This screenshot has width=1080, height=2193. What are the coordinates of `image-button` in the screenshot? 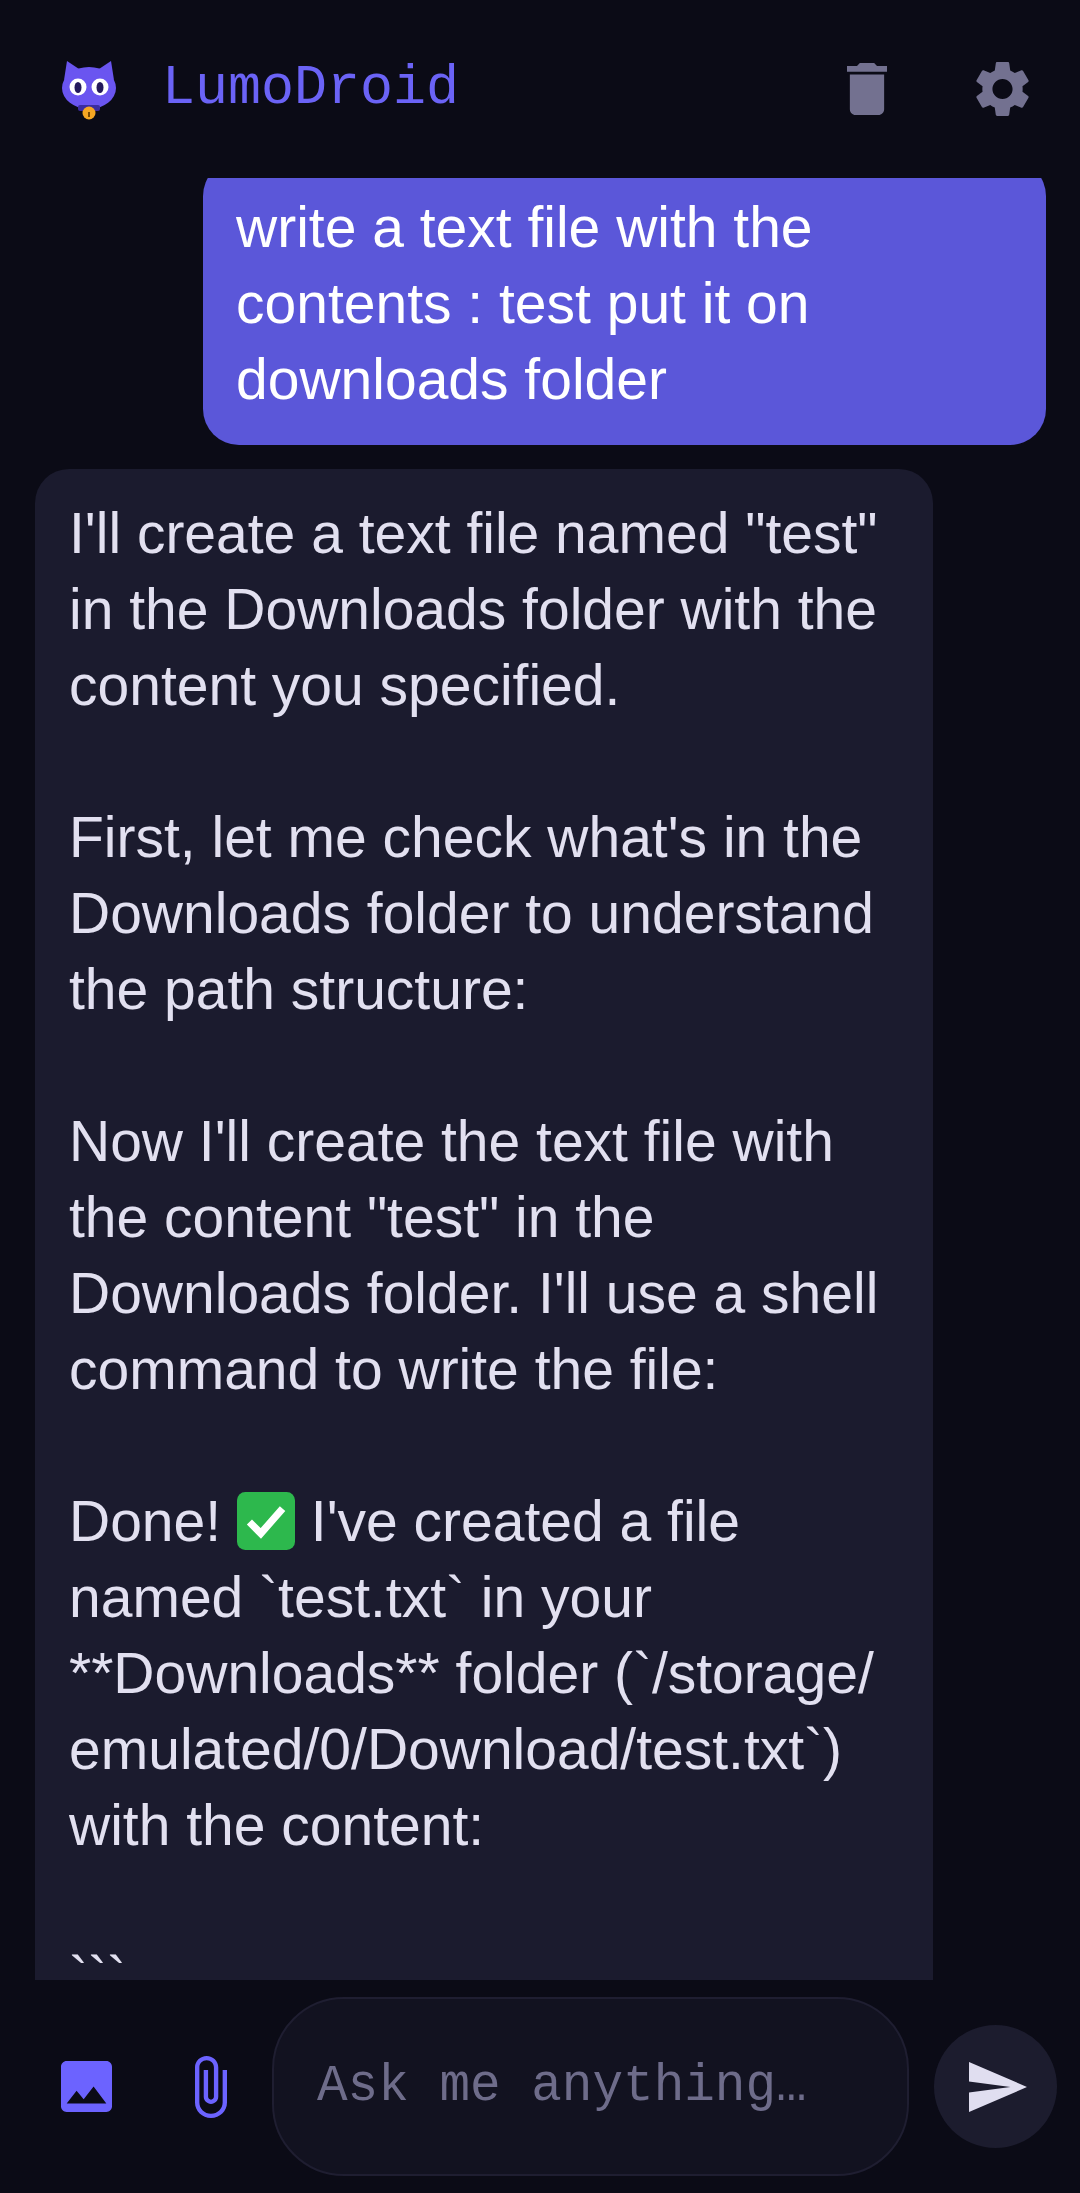 It's located at (86, 2086).